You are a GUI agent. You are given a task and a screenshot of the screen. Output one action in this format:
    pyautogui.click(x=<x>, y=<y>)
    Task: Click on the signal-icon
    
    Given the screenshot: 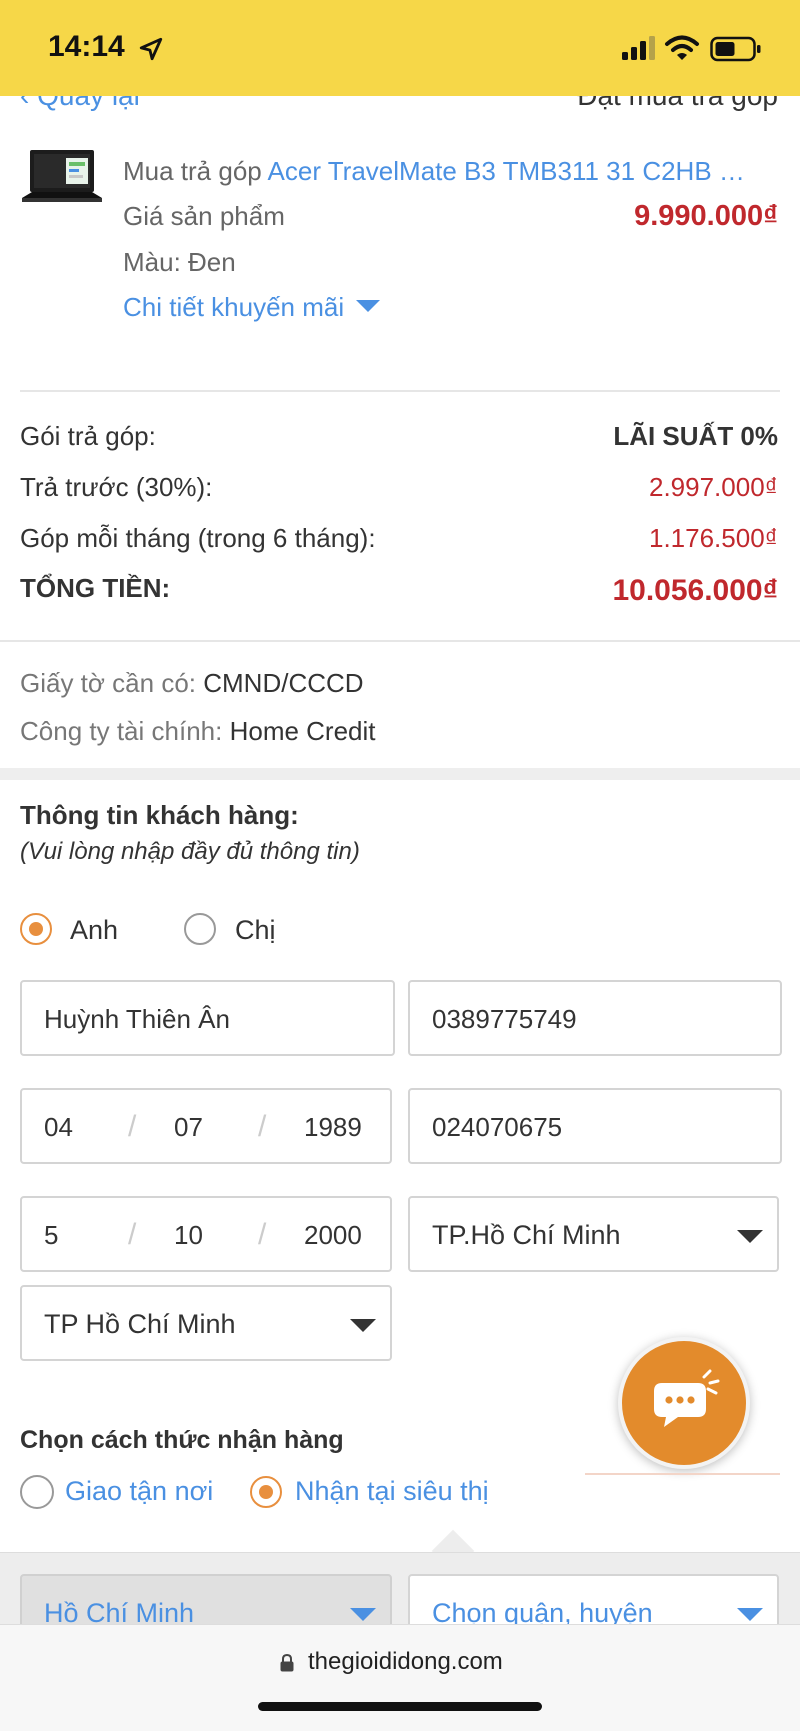 What is the action you would take?
    pyautogui.click(x=638, y=48)
    